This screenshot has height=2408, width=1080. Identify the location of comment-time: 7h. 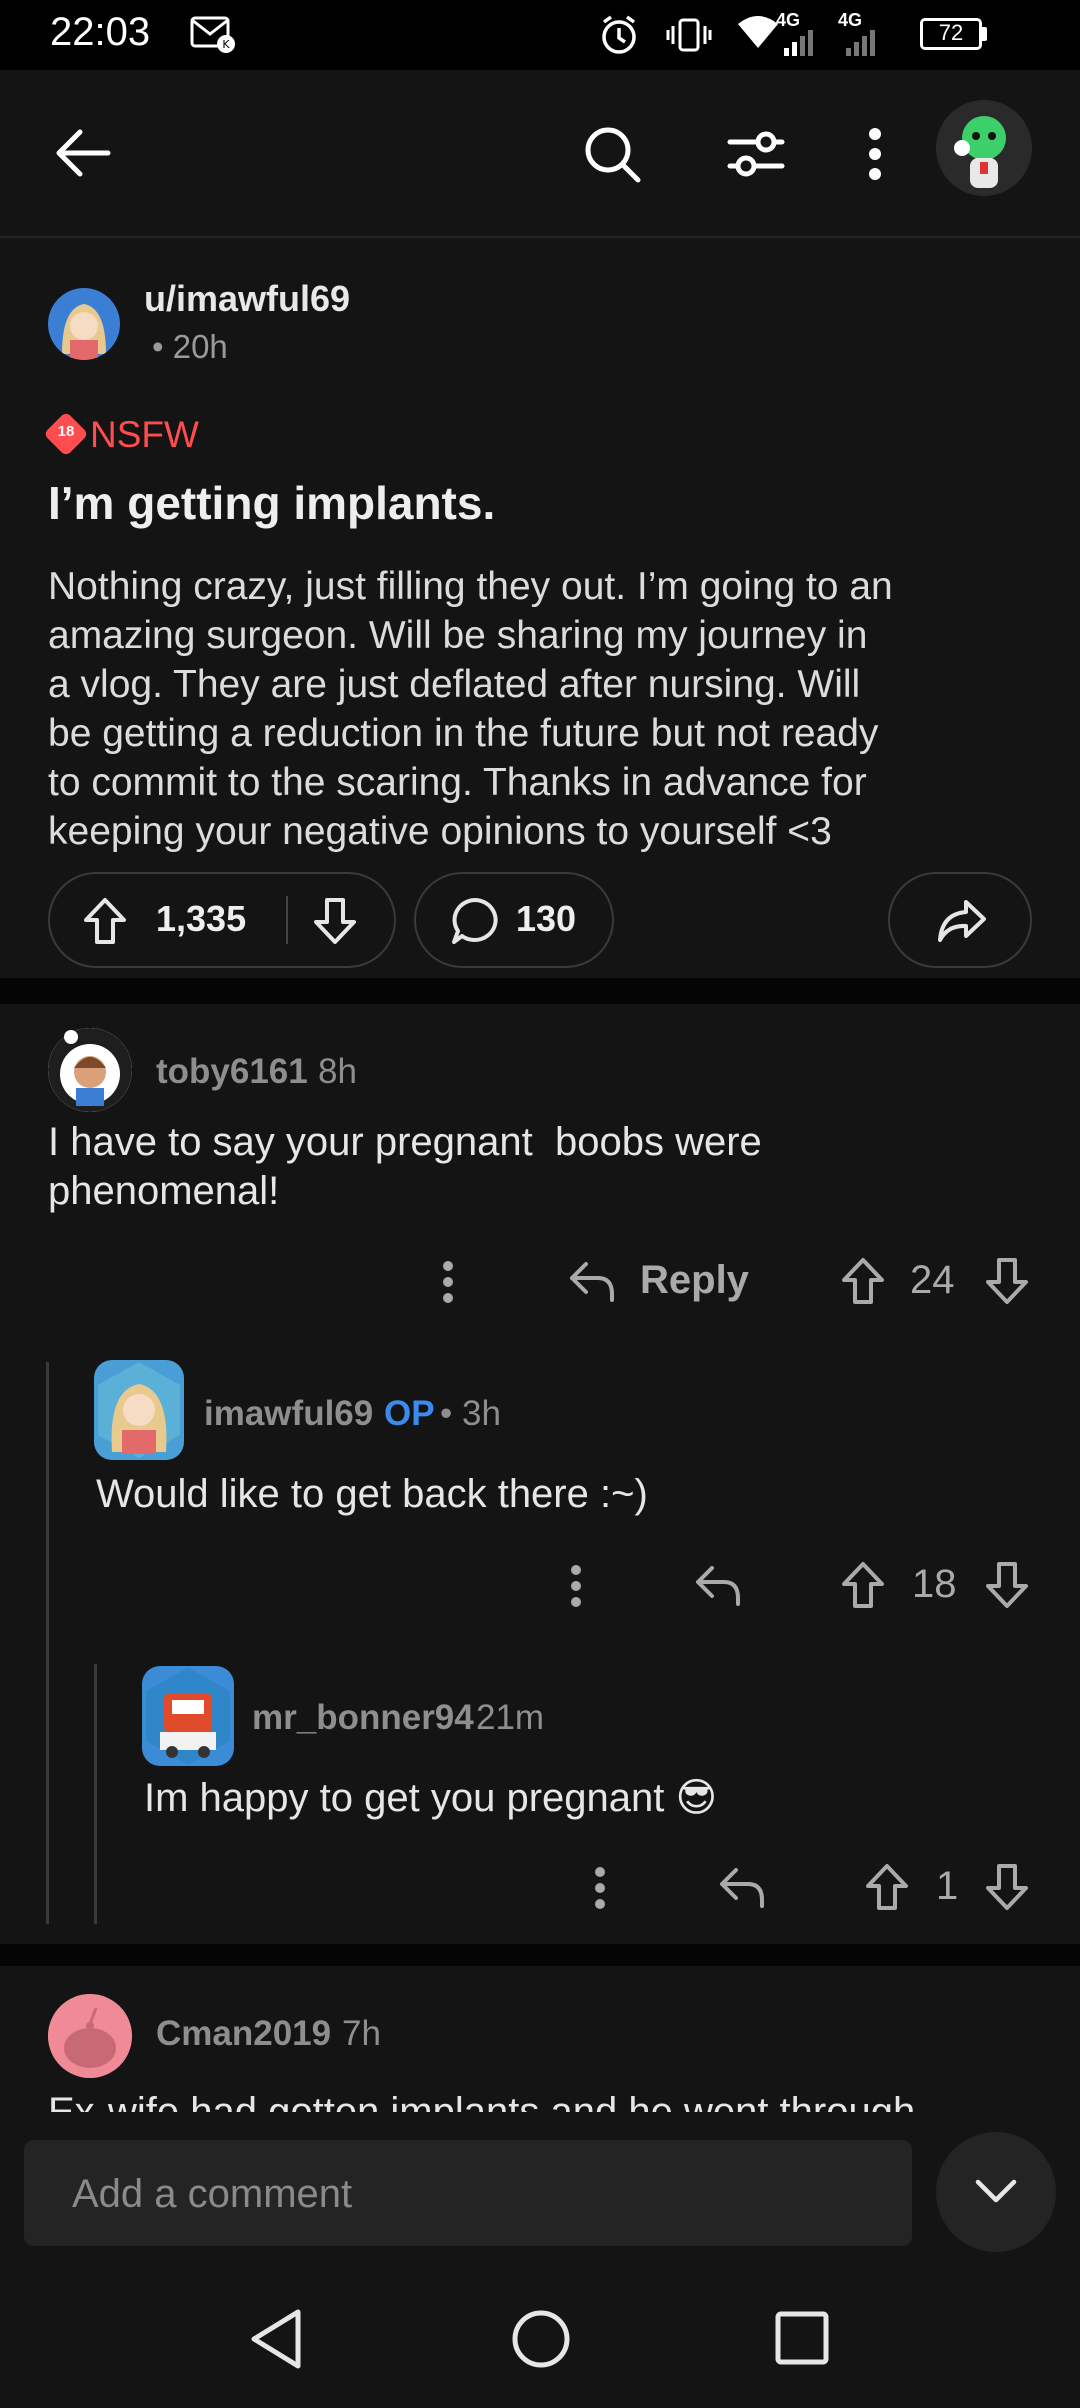
(361, 2033).